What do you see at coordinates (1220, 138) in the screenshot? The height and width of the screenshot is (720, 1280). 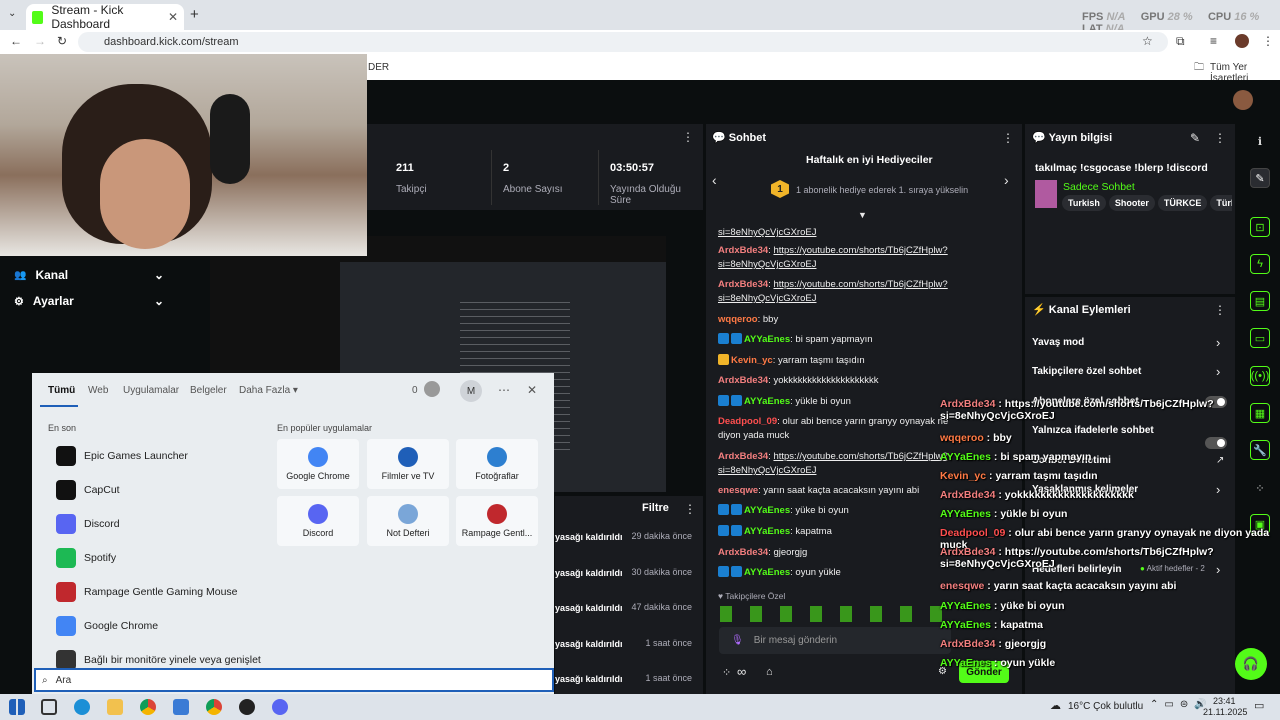 I see `stream-info-menu-icon: ⋮` at bounding box center [1220, 138].